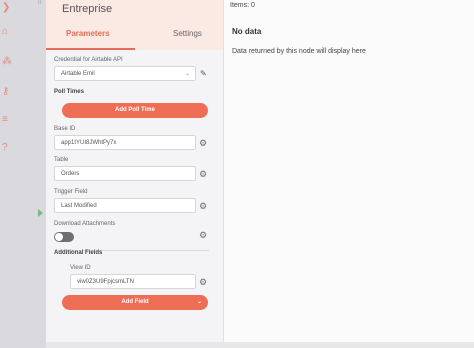 The height and width of the screenshot is (348, 474). I want to click on poll-times-label: Poll Times, so click(69, 92).